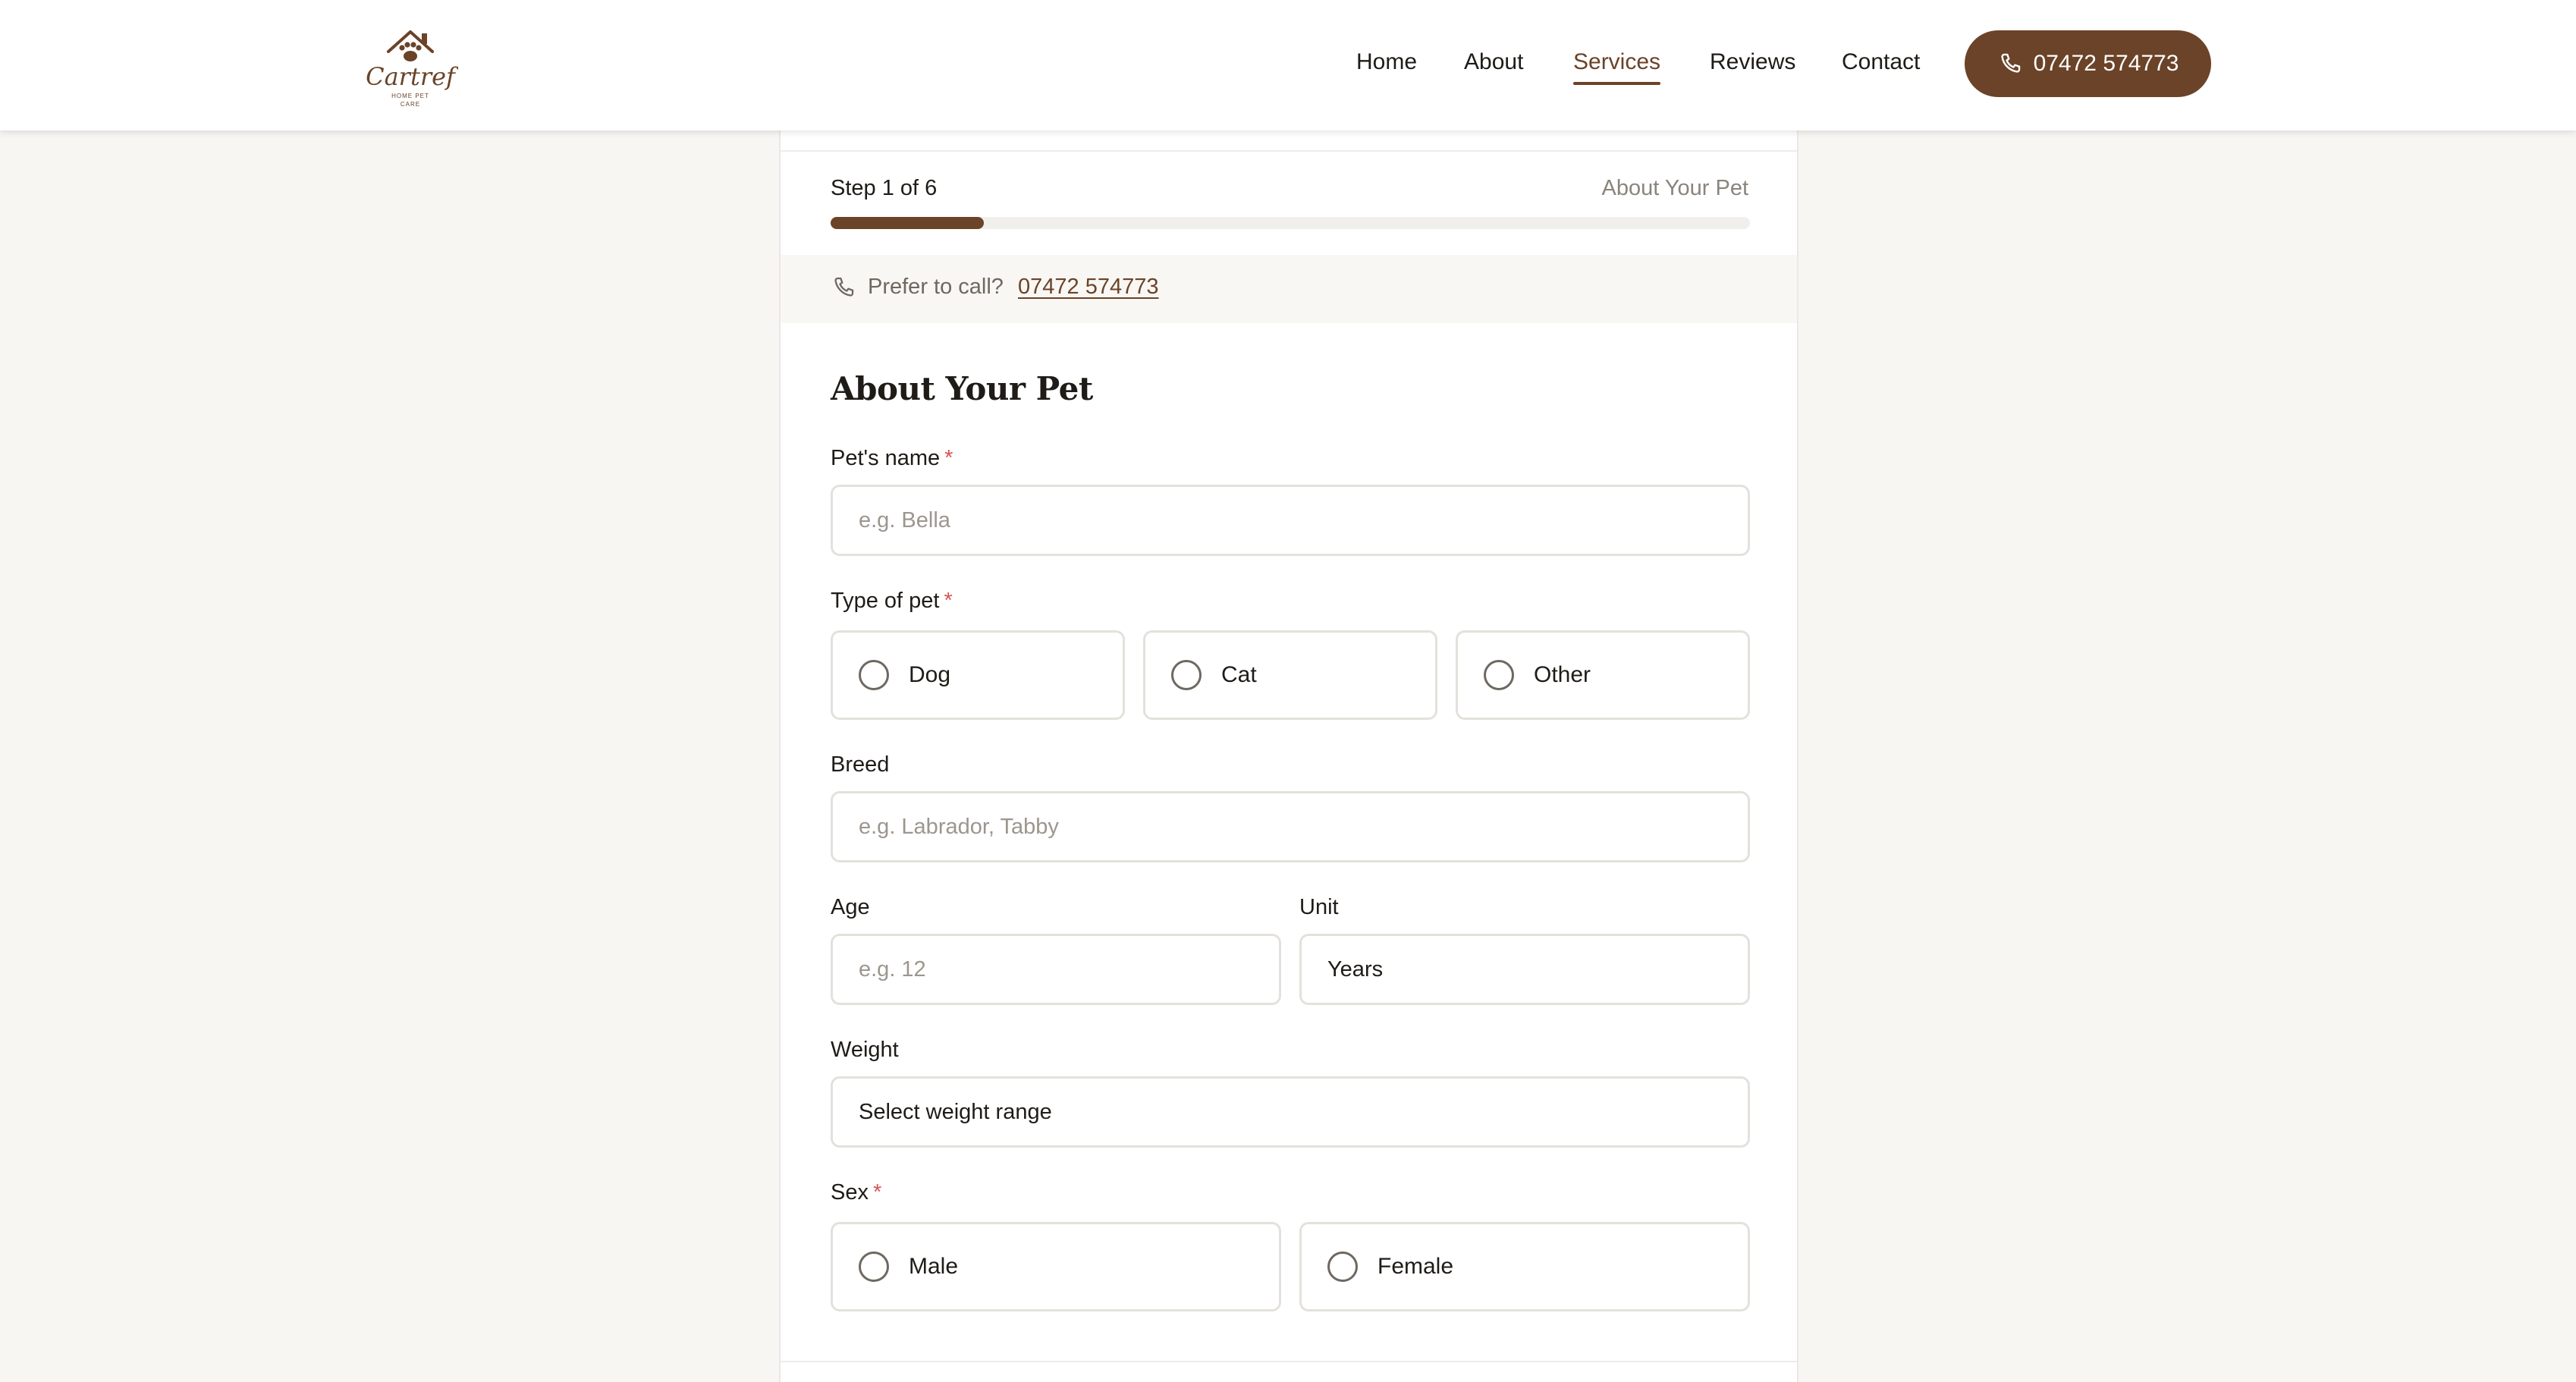  I want to click on section-title: About Your Pet, so click(962, 388).